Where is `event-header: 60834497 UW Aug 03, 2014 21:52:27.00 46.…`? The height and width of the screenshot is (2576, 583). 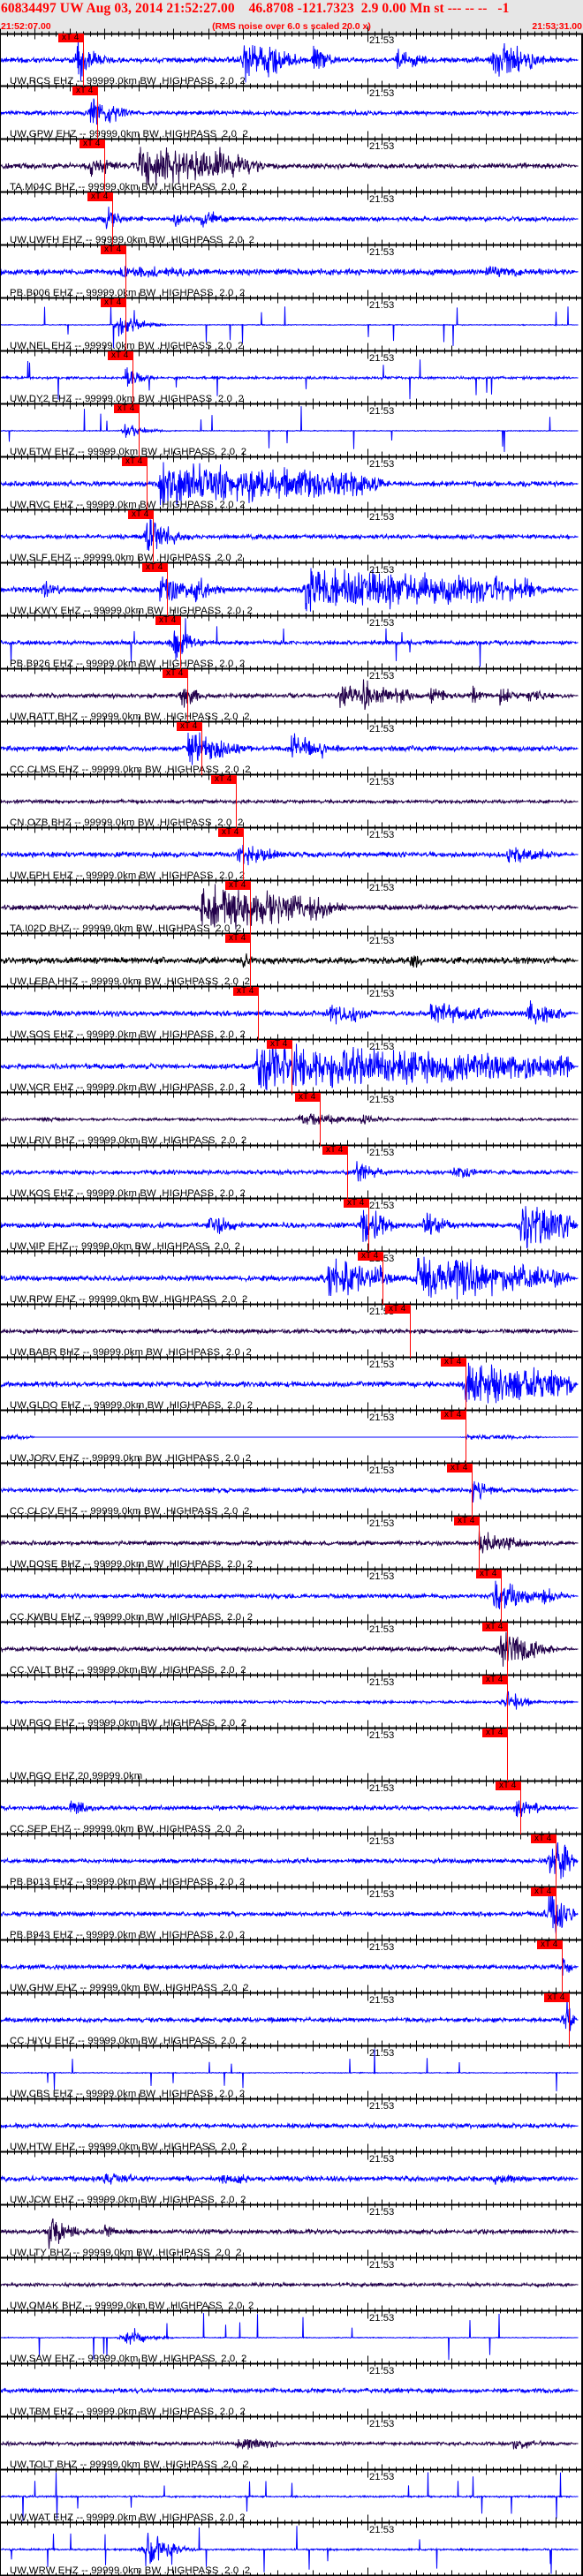
event-header: 60834497 UW Aug 03, 2014 21:52:27.00 46.… is located at coordinates (291, 17).